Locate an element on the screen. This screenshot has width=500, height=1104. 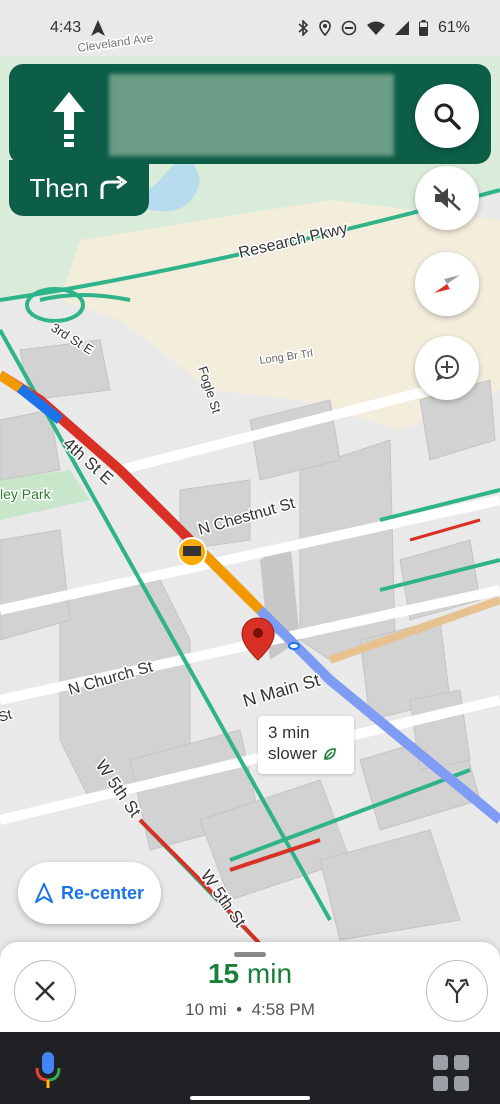
battery-icon is located at coordinates (423, 28).